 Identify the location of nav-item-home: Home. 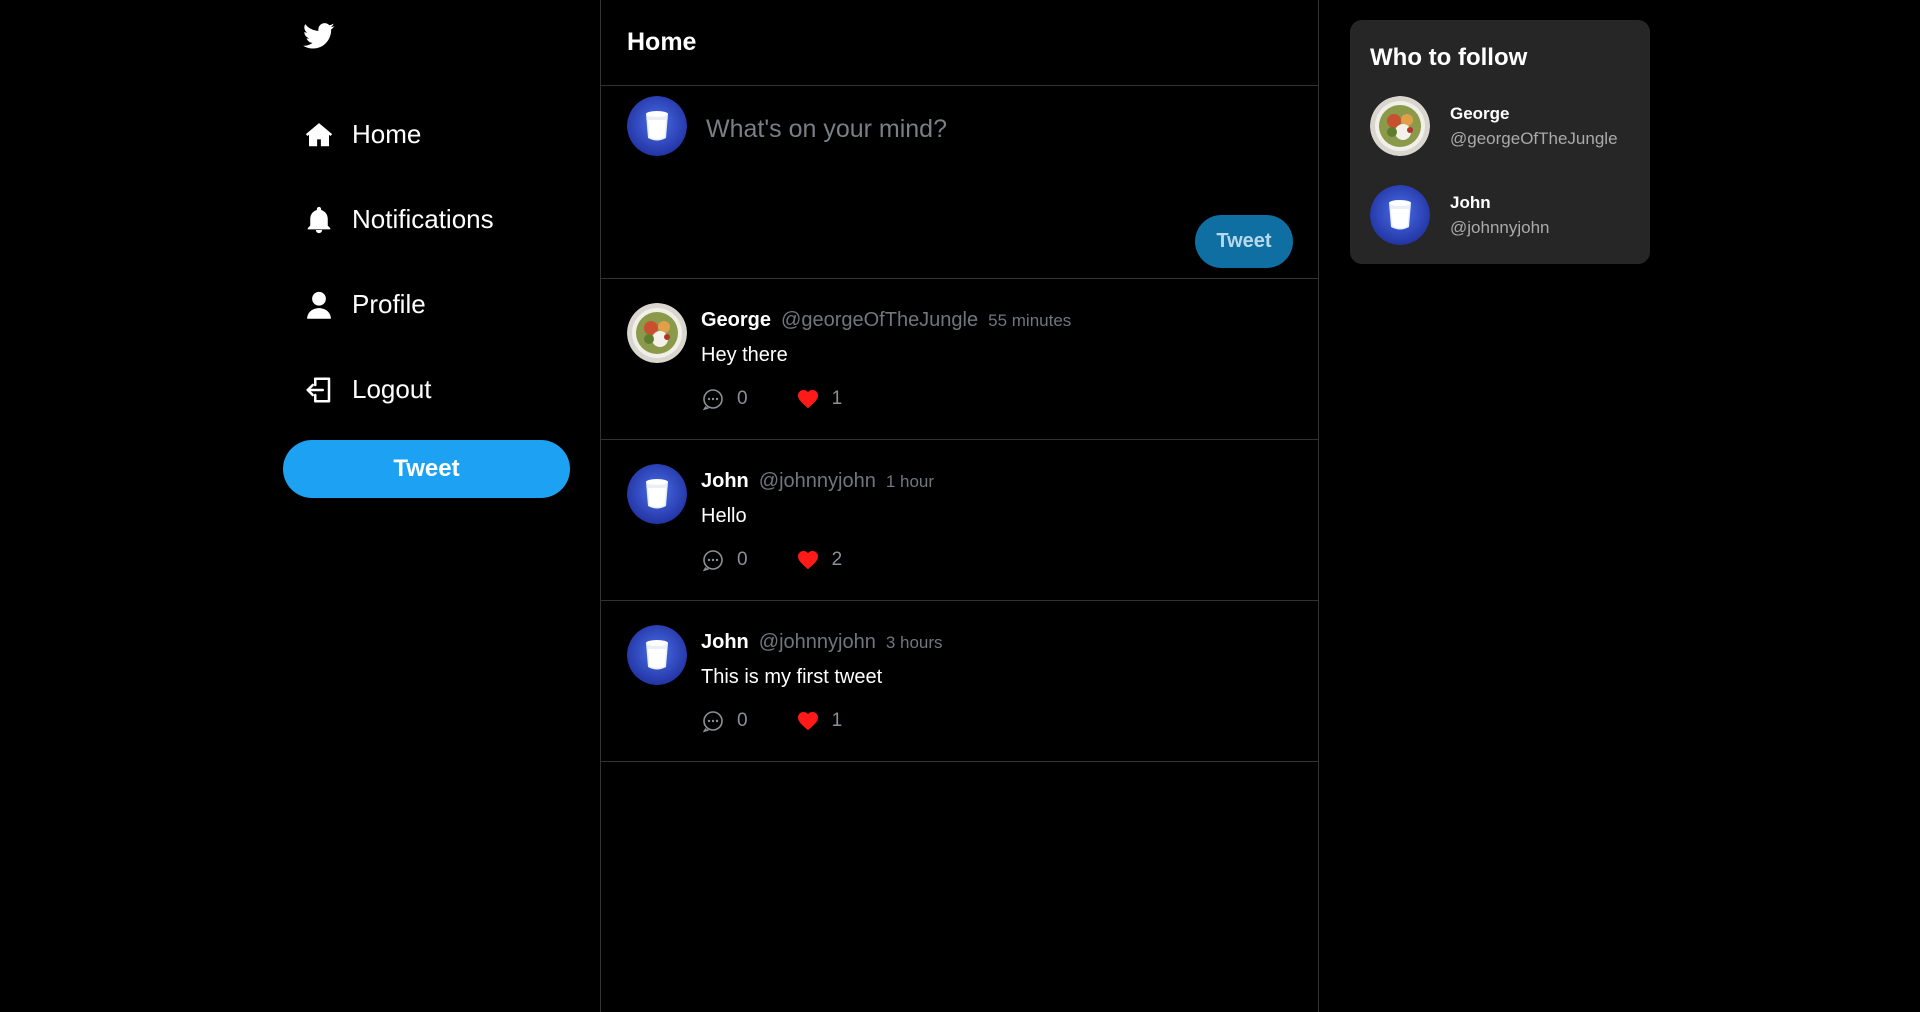
(398, 134).